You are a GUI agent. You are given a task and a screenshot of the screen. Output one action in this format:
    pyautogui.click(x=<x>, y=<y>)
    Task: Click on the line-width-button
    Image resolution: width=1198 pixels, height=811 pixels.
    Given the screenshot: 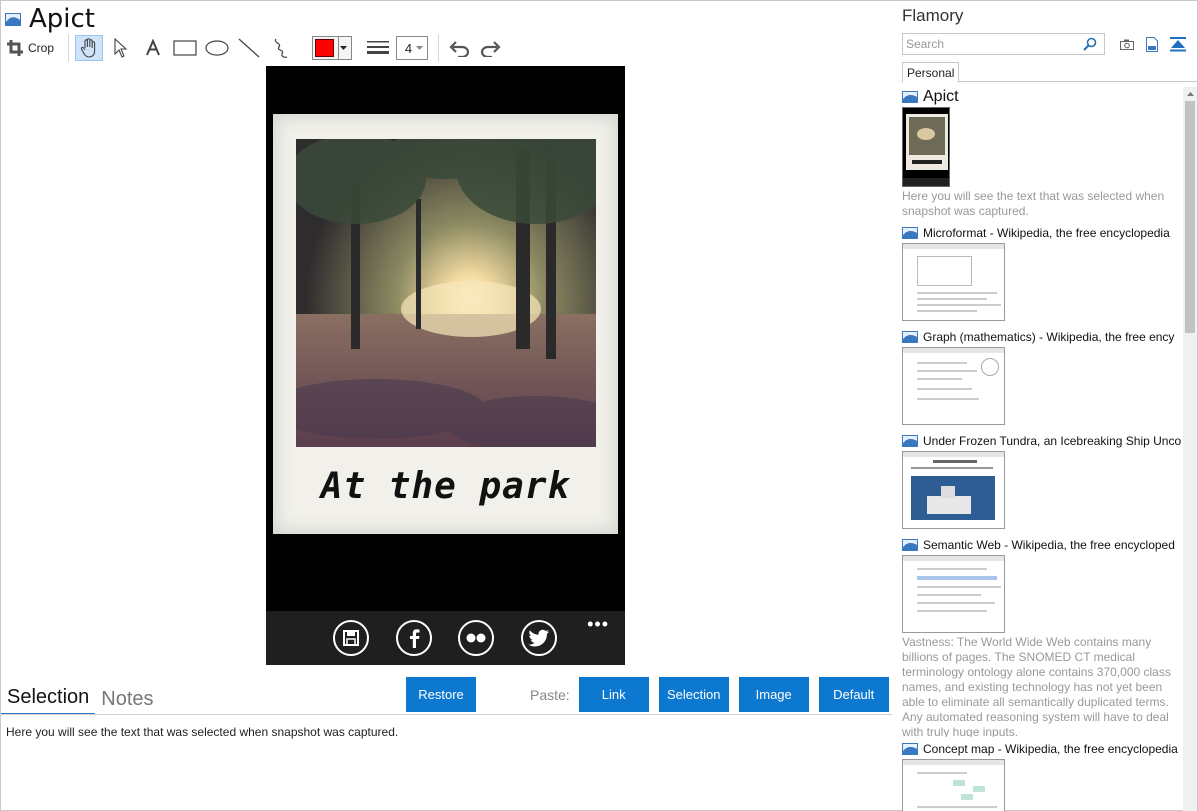 What is the action you would take?
    pyautogui.click(x=378, y=48)
    